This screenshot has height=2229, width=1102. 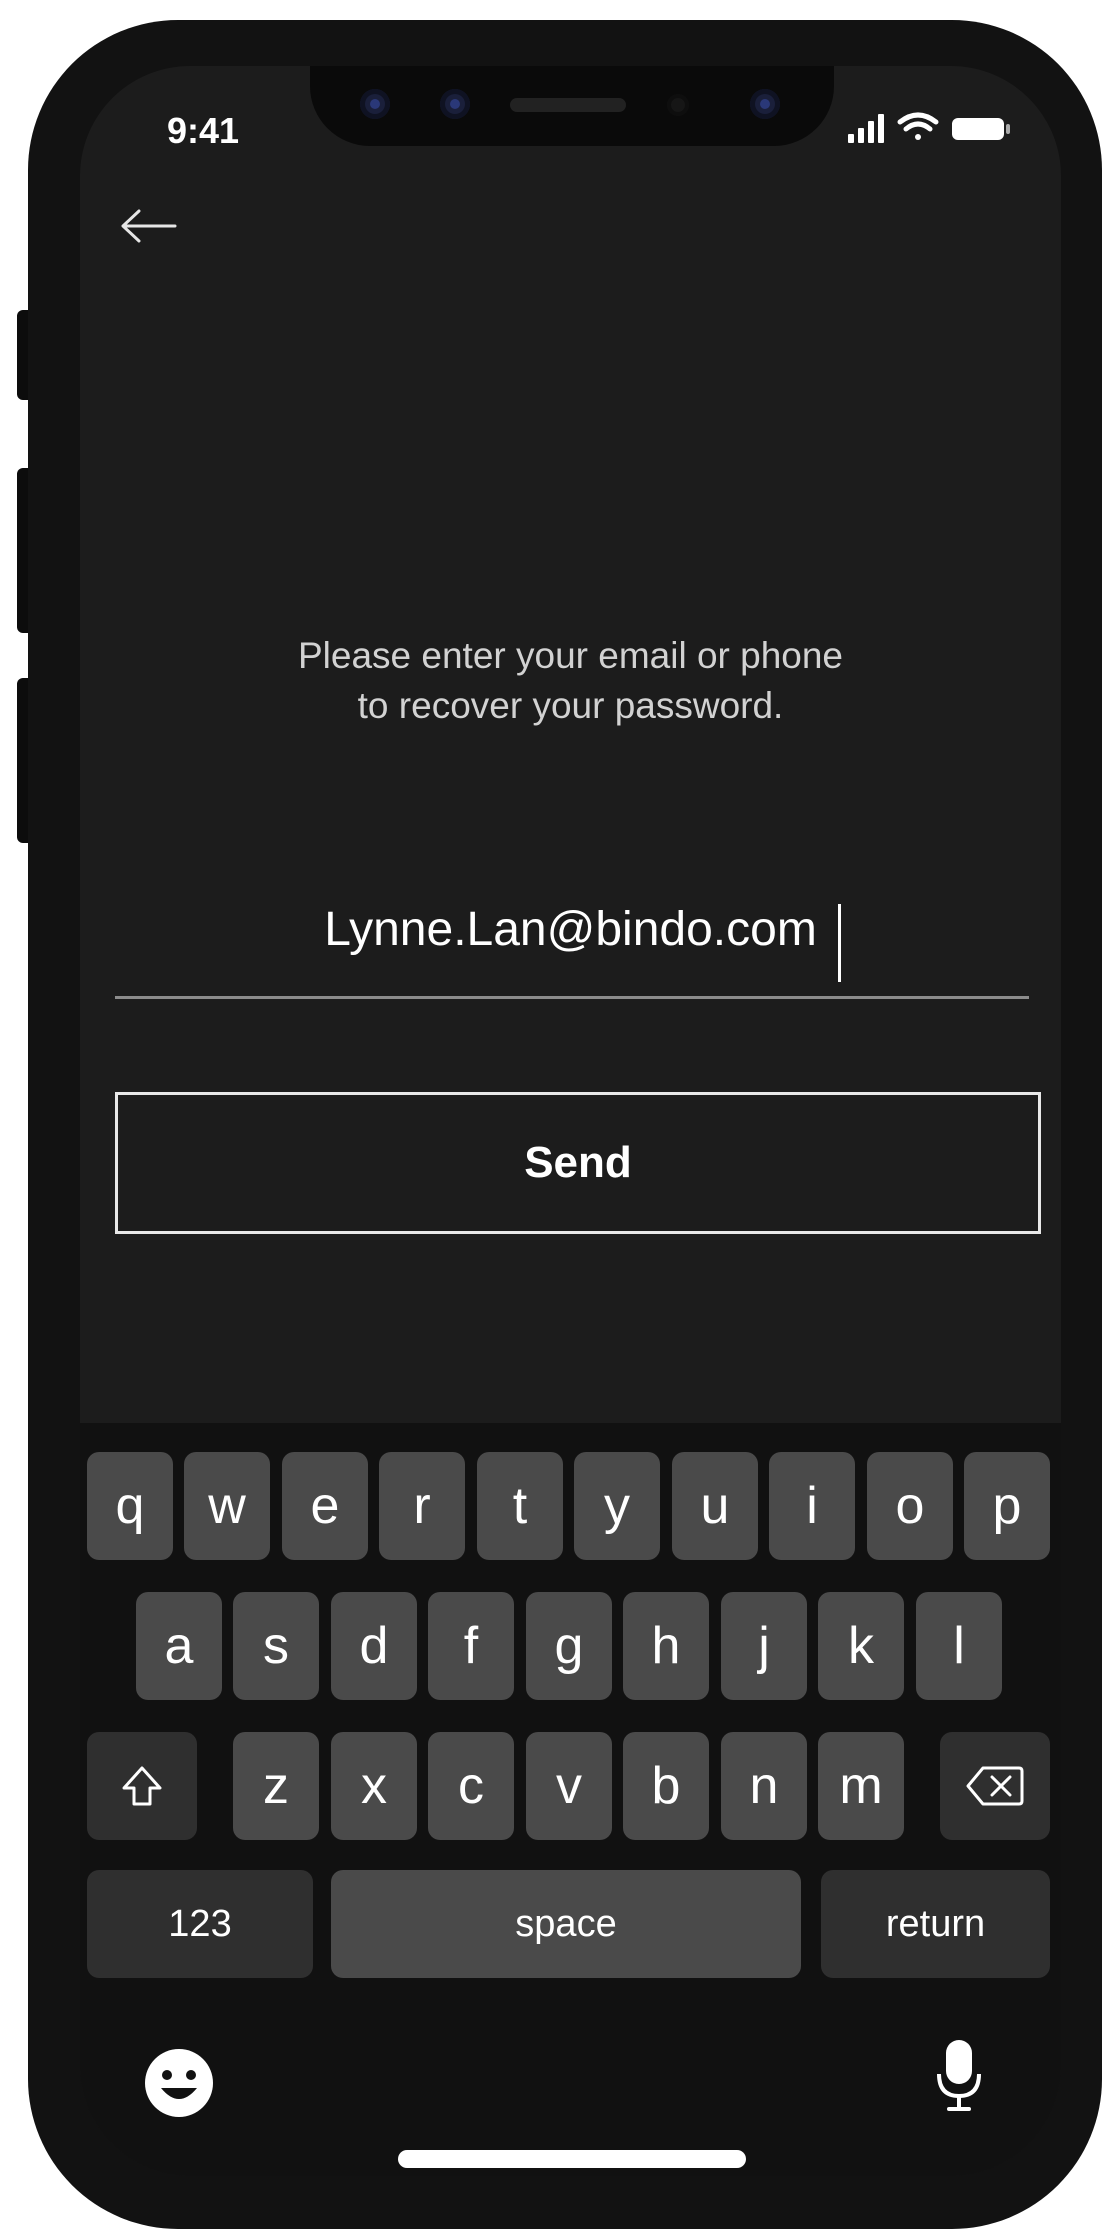 What do you see at coordinates (520, 1506) in the screenshot?
I see `key-t: t` at bounding box center [520, 1506].